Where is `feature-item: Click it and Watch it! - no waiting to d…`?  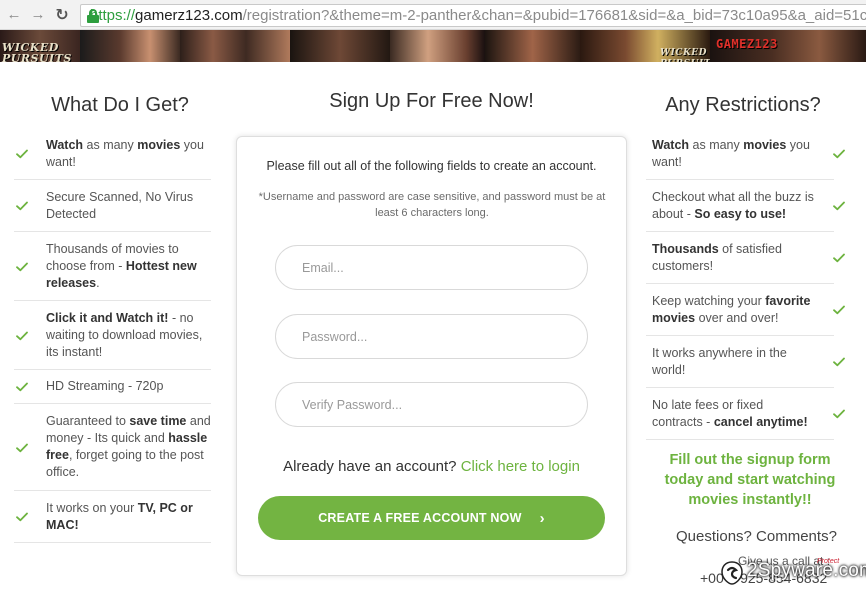 feature-item: Click it and Watch it! - no waiting to d… is located at coordinates (112, 335).